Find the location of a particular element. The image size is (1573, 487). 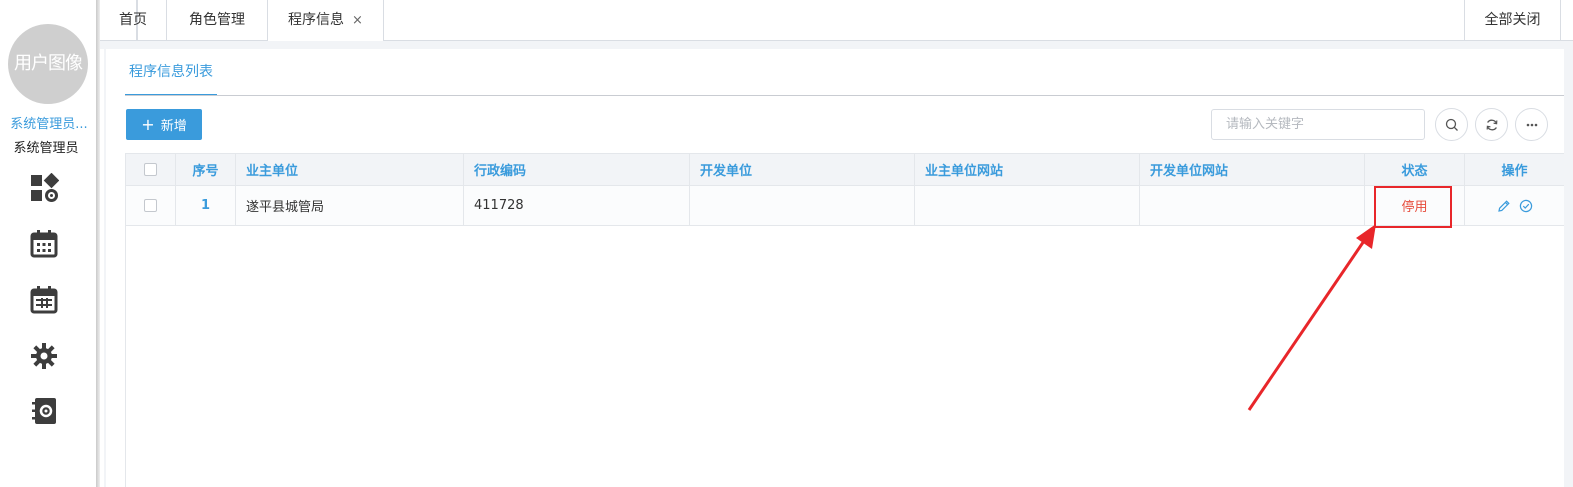

row-owner: 遂平县城管局 is located at coordinates (350, 205).